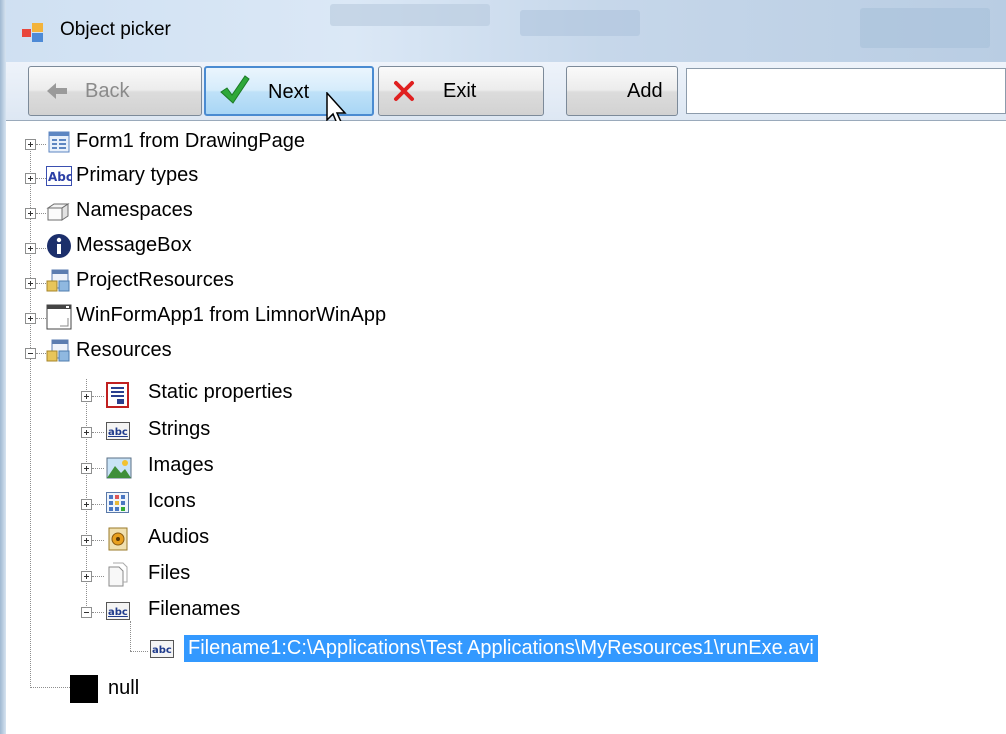 The height and width of the screenshot is (734, 1006). Describe the element at coordinates (846, 91) in the screenshot. I see `add-input` at that location.